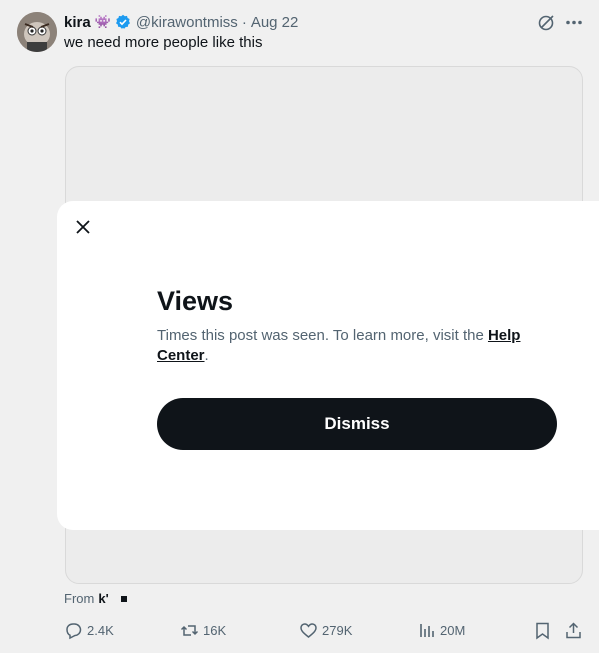 The width and height of the screenshot is (599, 653). What do you see at coordinates (79, 598) in the screenshot?
I see `from-prefix: From` at bounding box center [79, 598].